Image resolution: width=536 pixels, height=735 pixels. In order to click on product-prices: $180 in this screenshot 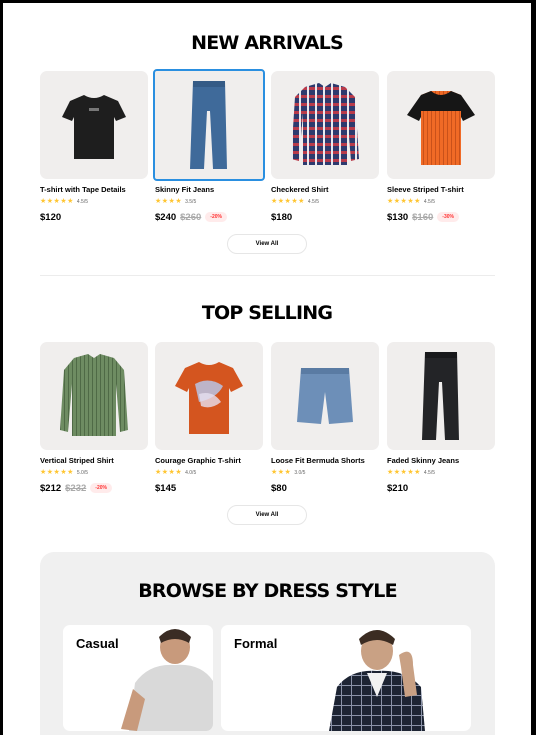, I will do `click(325, 217)`.